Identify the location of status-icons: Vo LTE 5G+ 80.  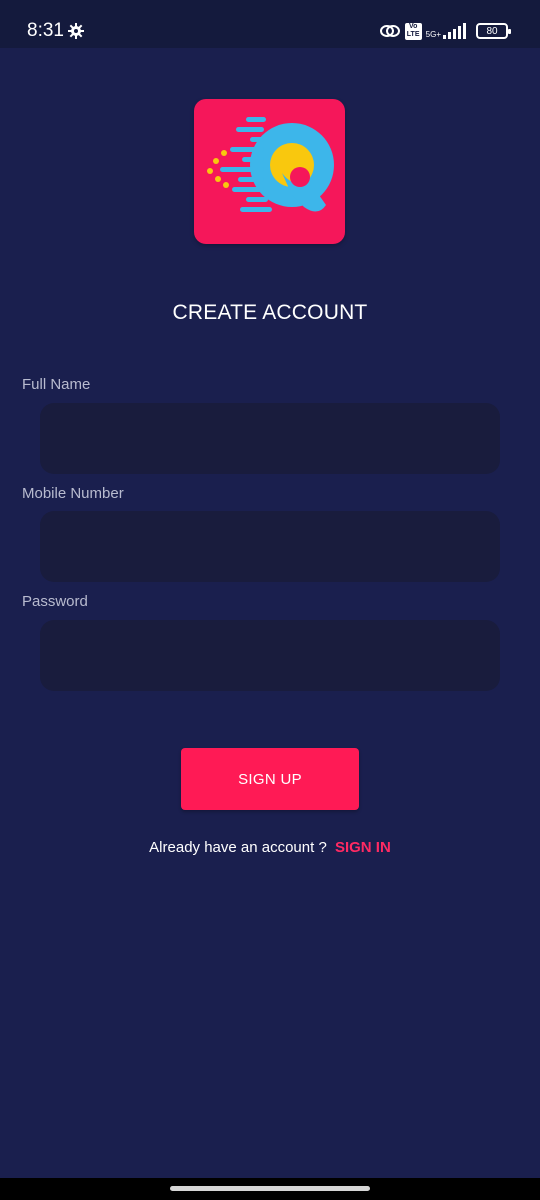
(445, 31).